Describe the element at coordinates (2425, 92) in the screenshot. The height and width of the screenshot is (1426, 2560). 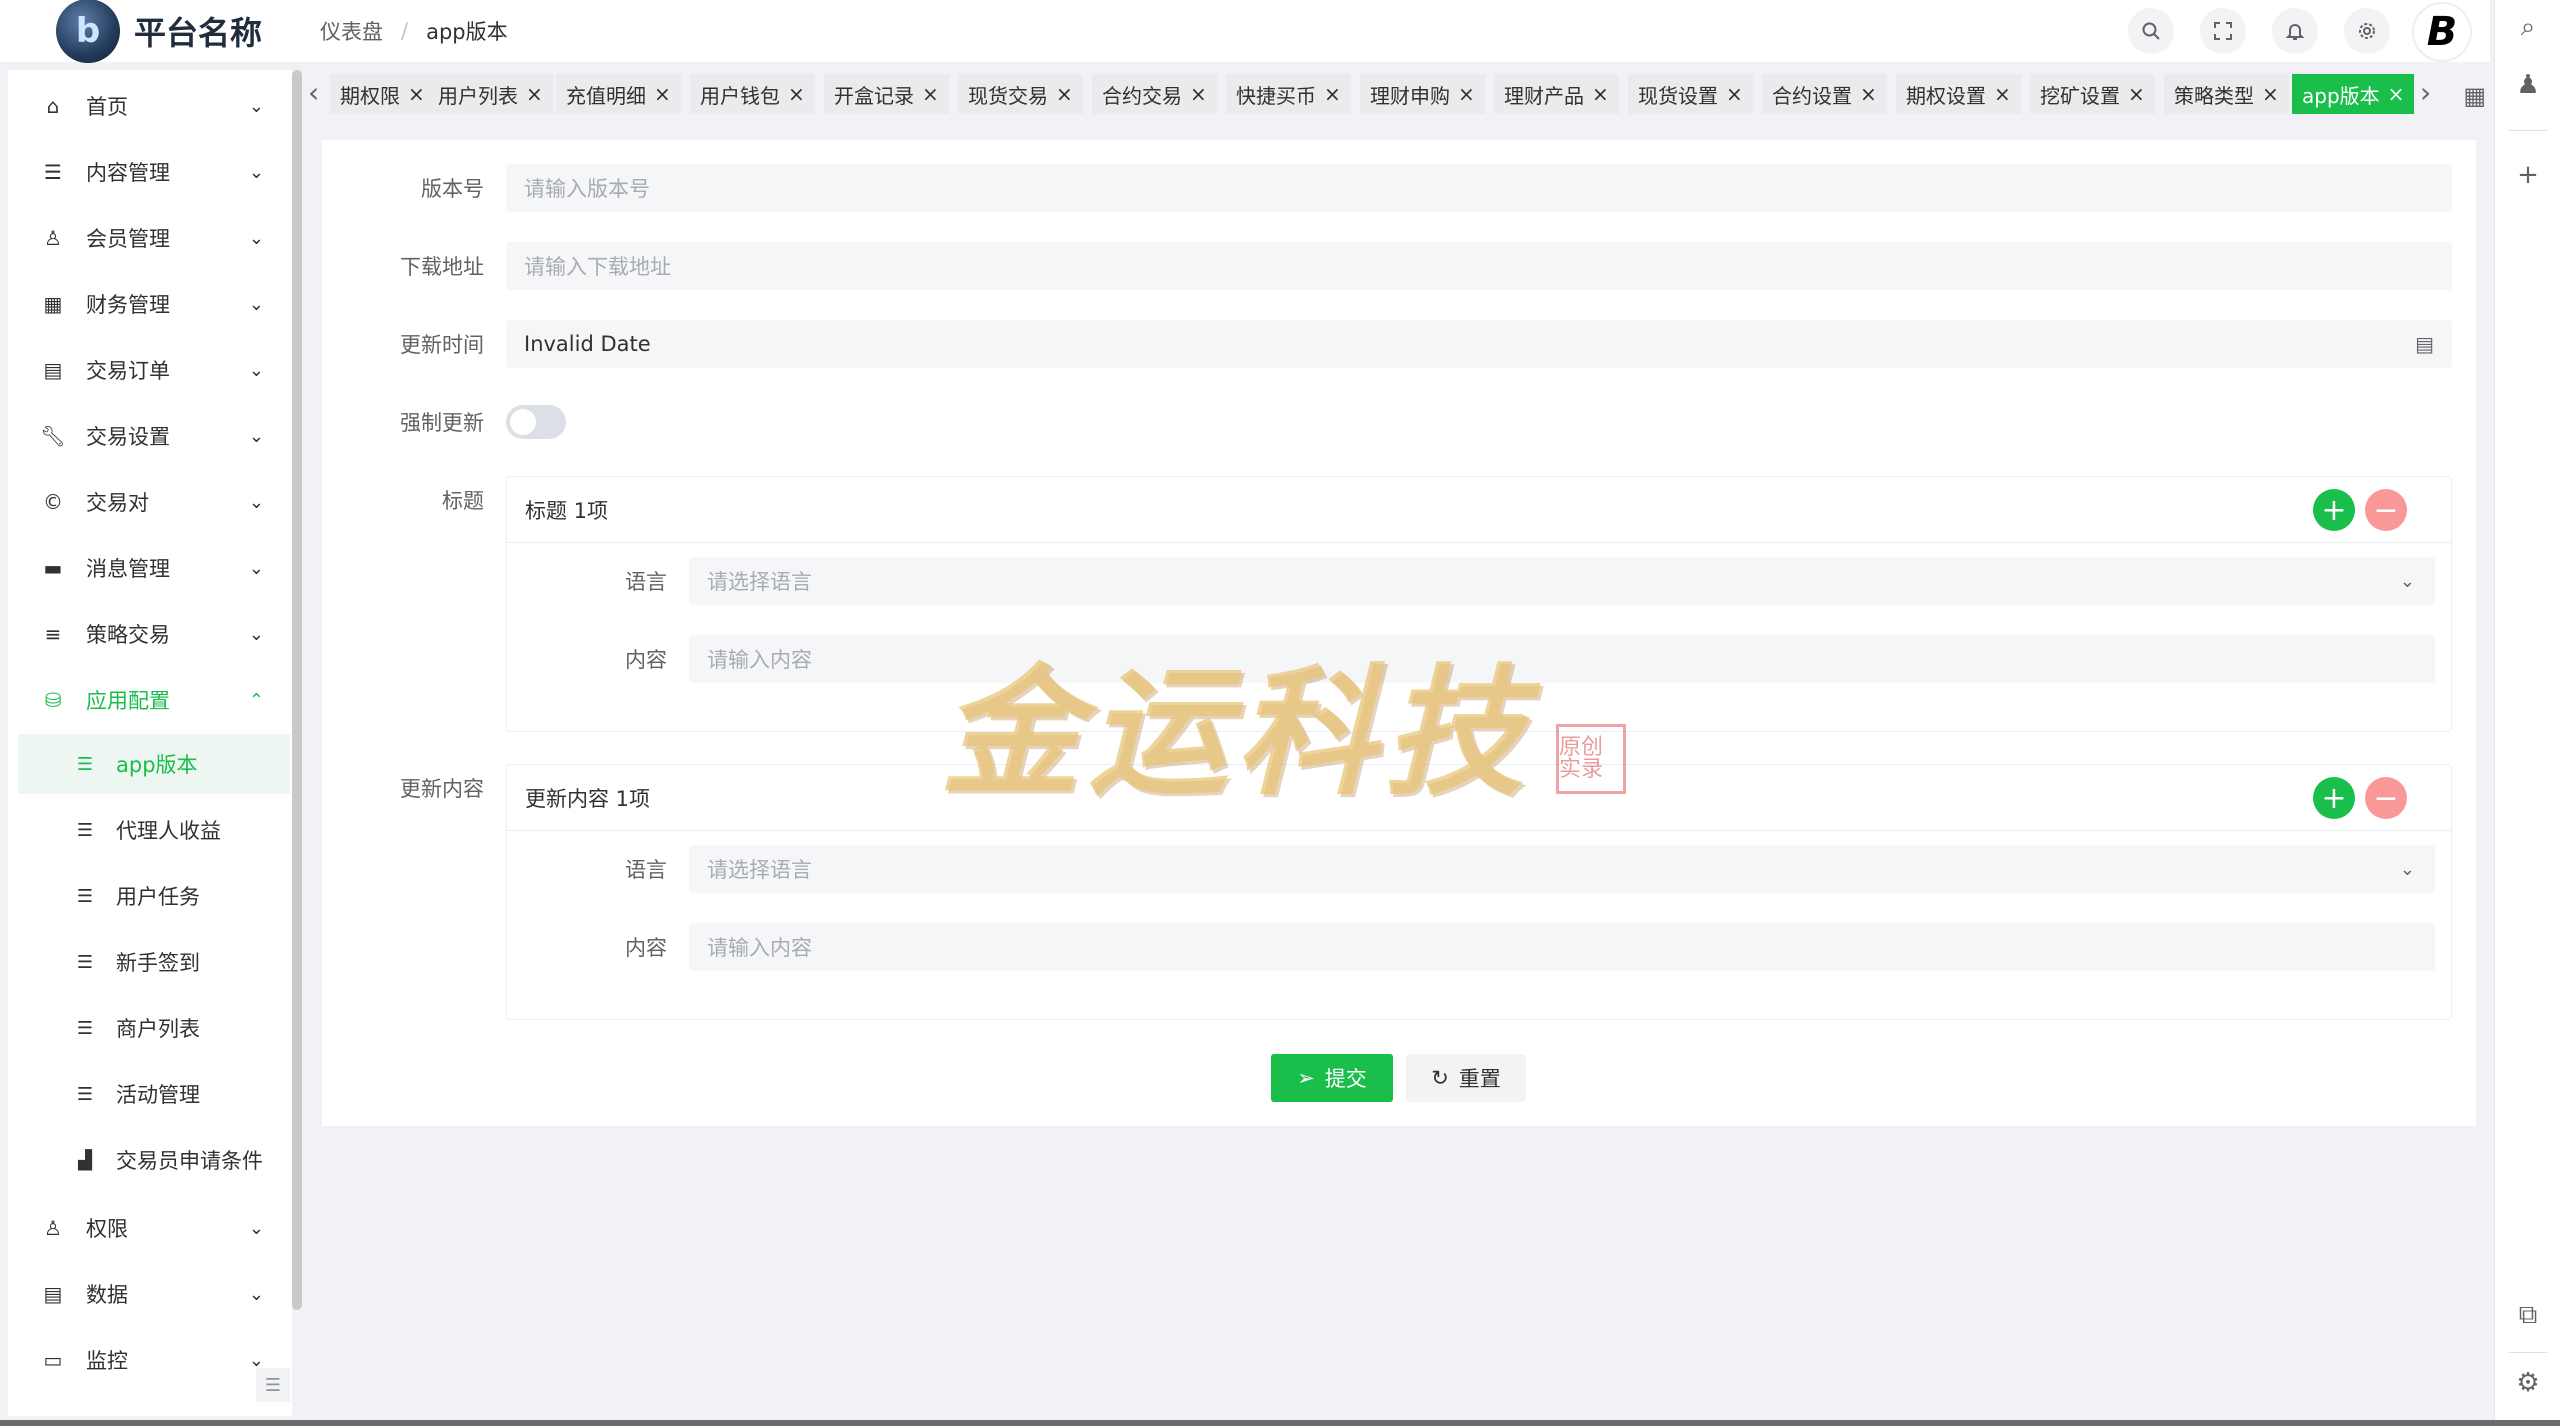
I see `tabs-scroll-right-icon: ›` at that location.